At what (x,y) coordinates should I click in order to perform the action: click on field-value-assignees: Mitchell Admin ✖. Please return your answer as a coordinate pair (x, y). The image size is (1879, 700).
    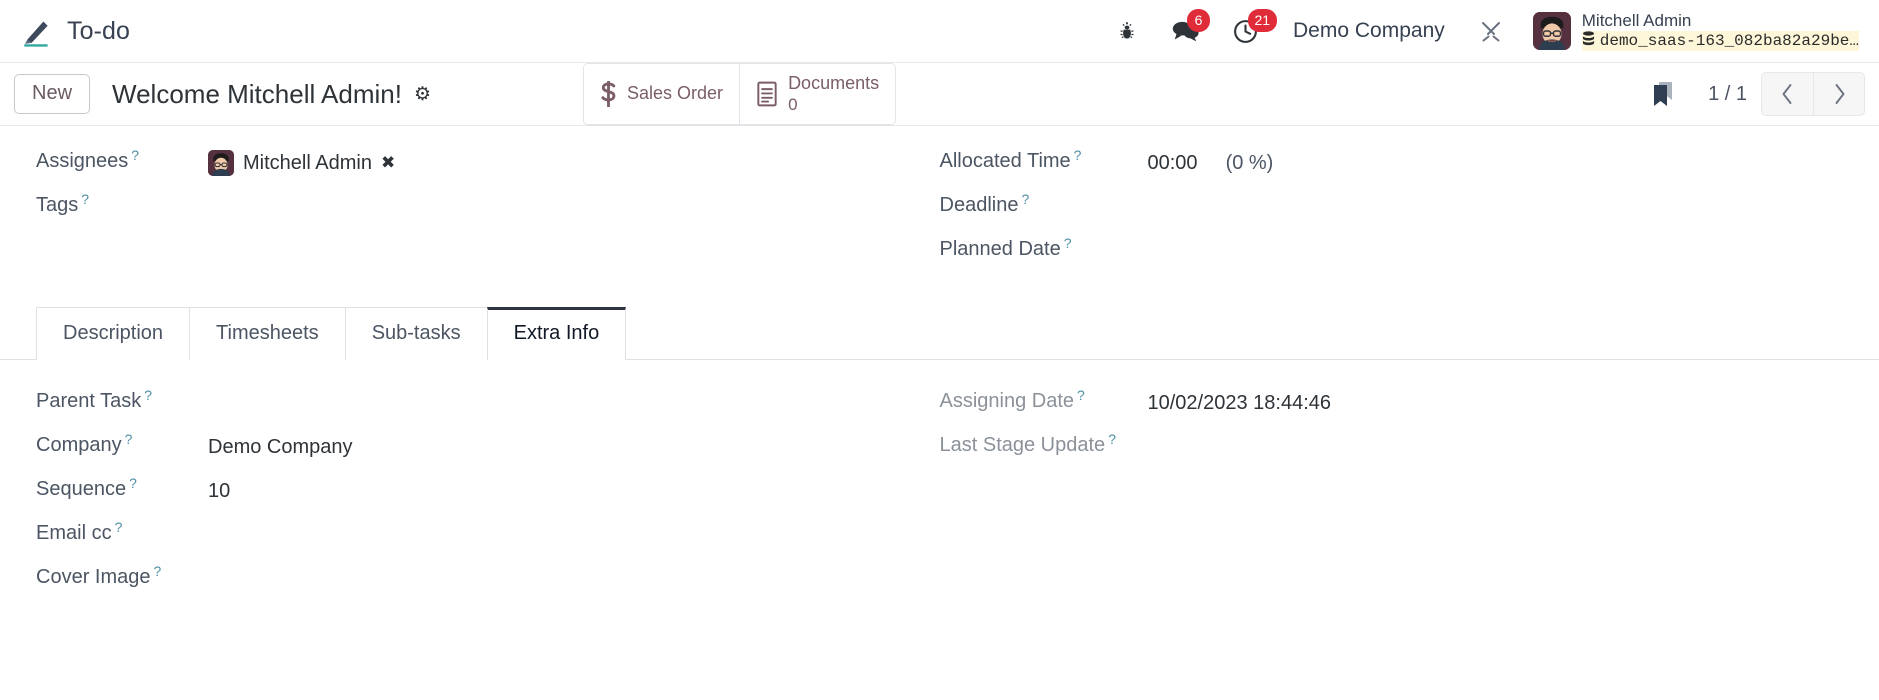
    Looking at the image, I should click on (287, 163).